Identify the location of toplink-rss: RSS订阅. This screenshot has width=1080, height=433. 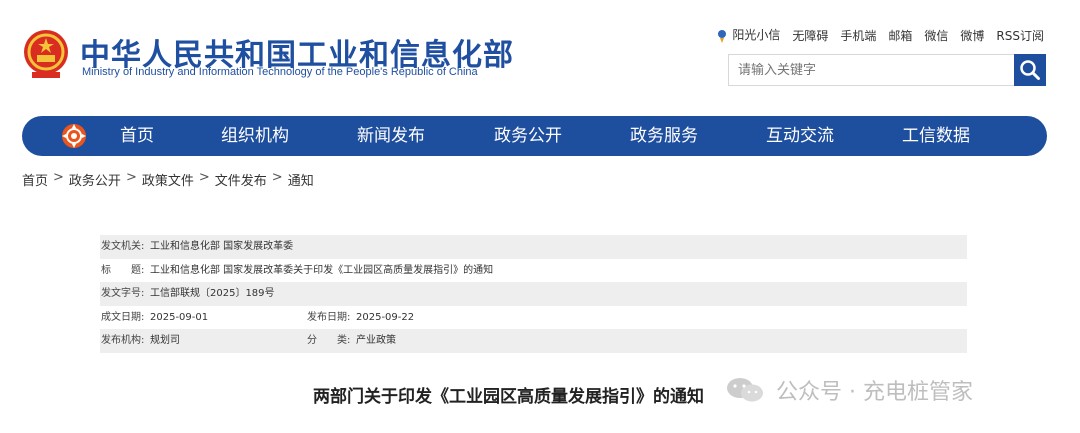
(1020, 35).